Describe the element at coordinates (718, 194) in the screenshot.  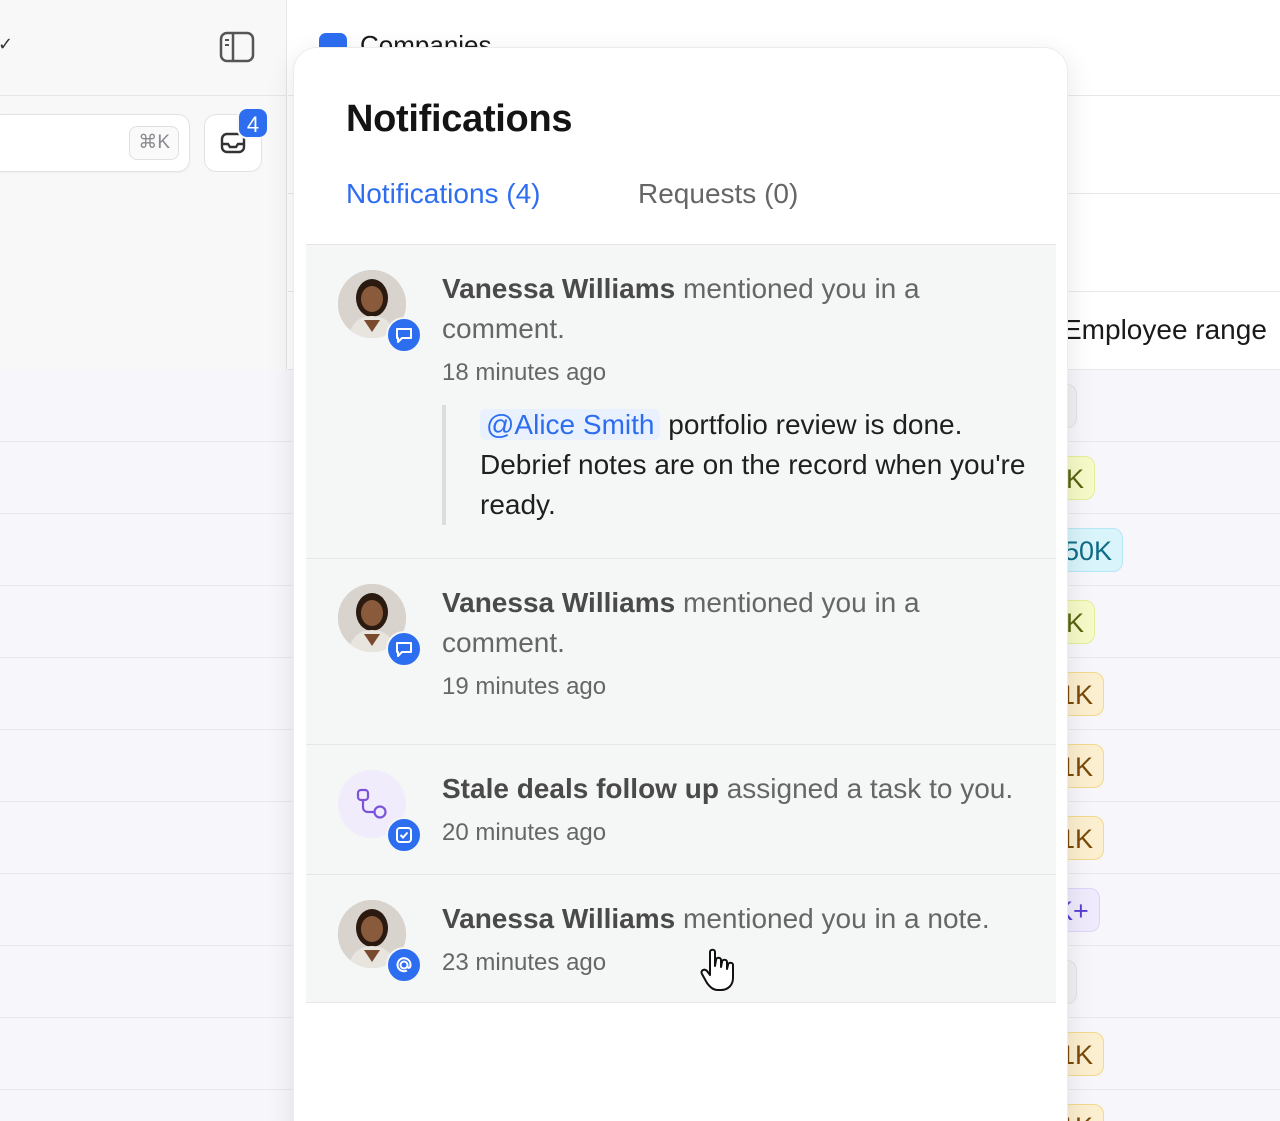
I see `tab-requests: Requests (0)` at that location.